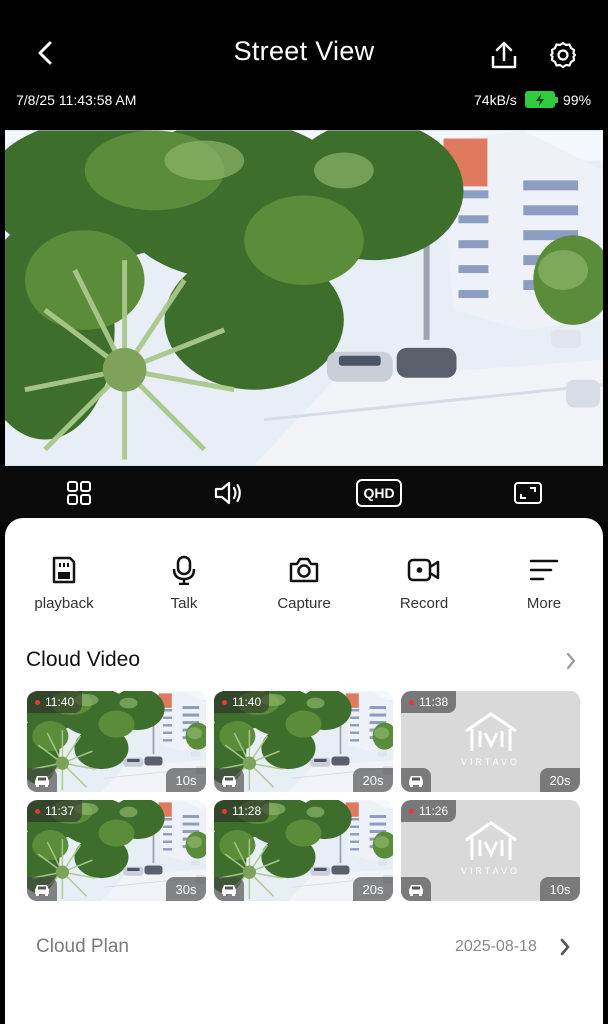 The image size is (608, 1024). I want to click on feed-control-bar: QHD, so click(304, 494).